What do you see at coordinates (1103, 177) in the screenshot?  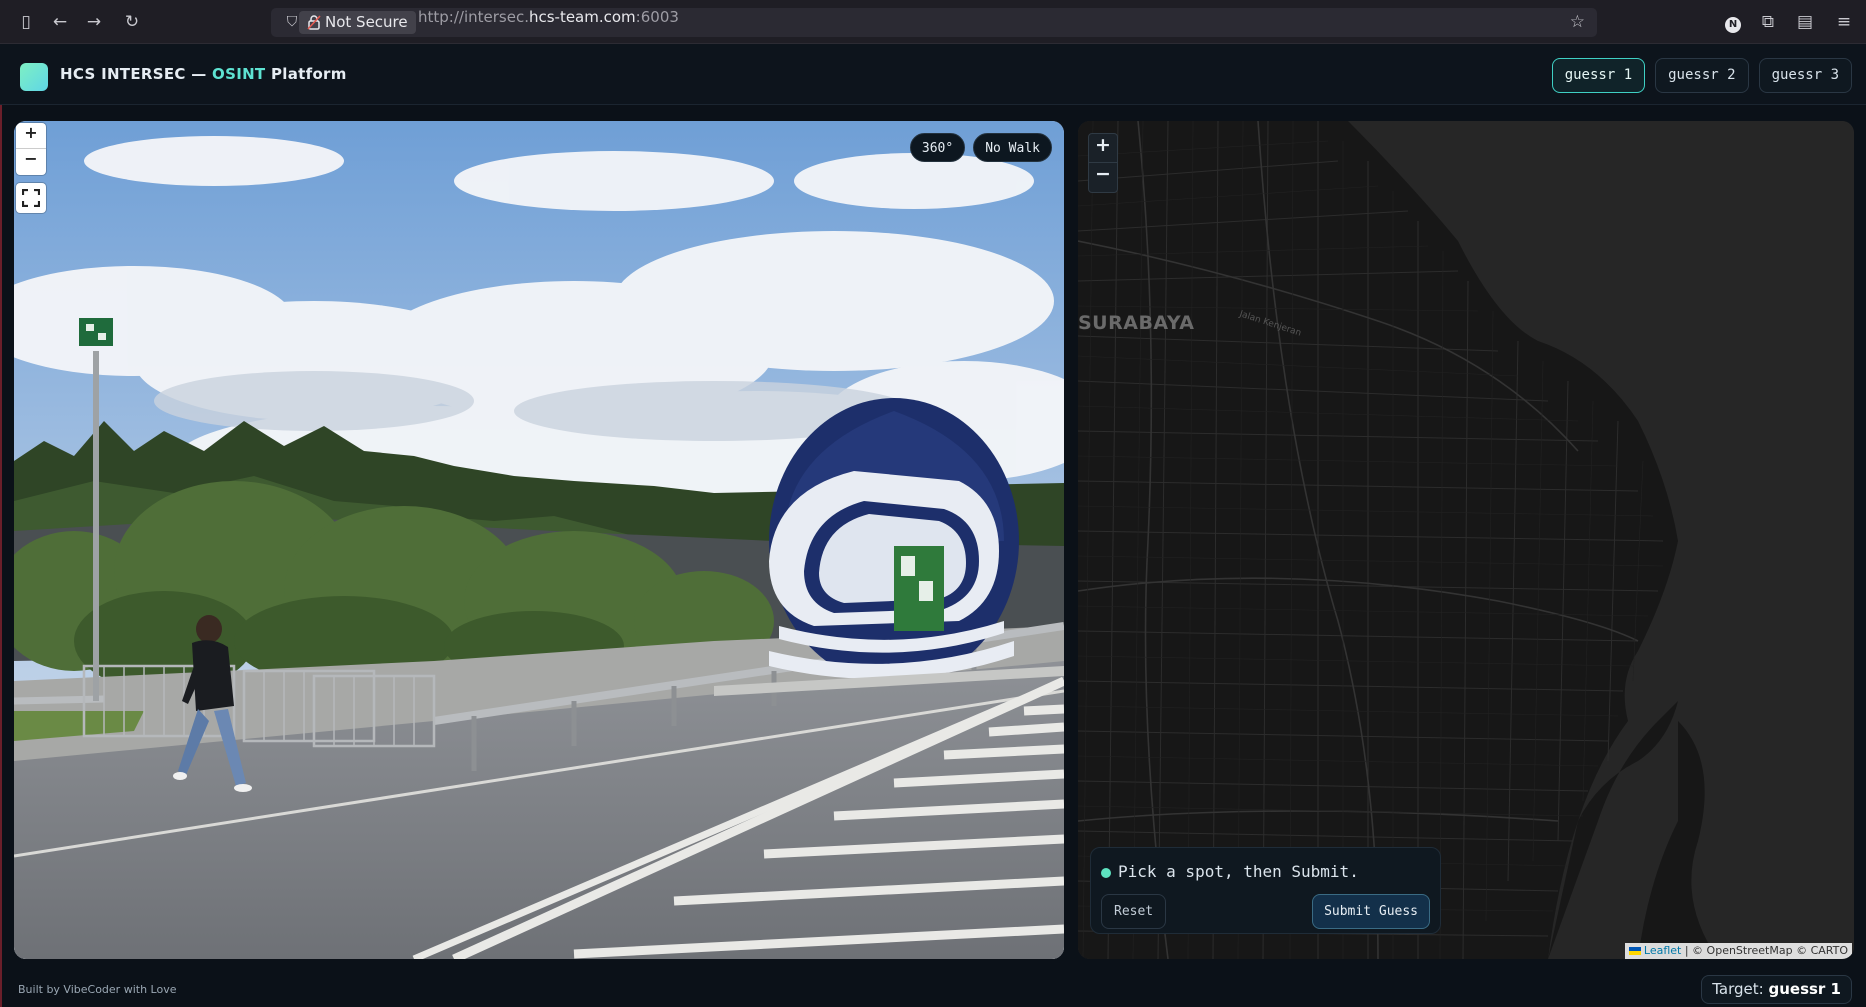 I see `map-zoom-out-button: −` at bounding box center [1103, 177].